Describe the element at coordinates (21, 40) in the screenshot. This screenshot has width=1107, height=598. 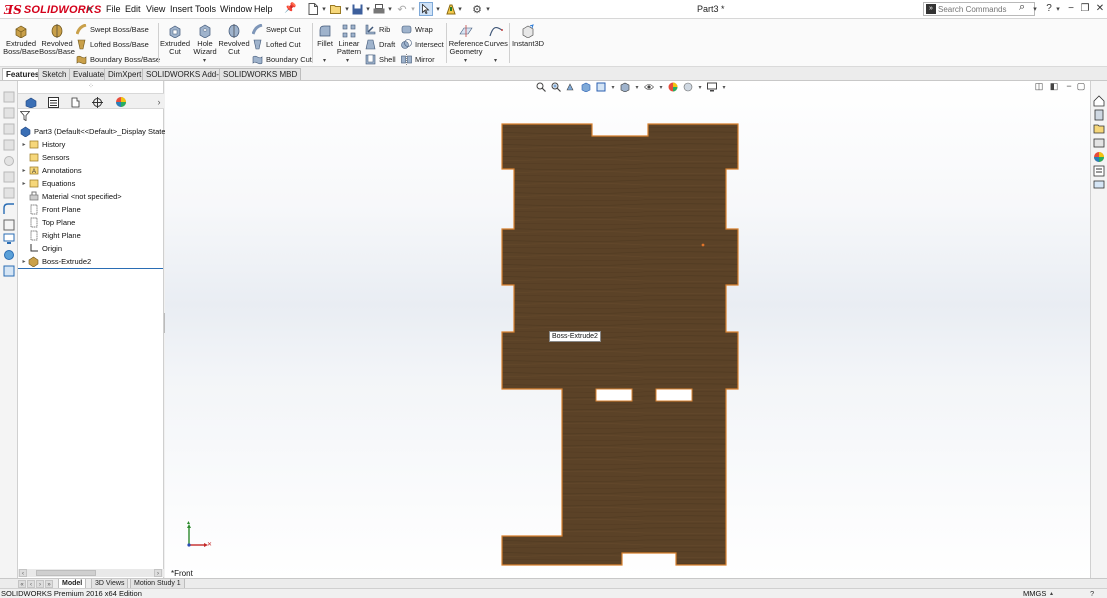
I see `extruded-boss-button: Extruded Boss/Base` at that location.